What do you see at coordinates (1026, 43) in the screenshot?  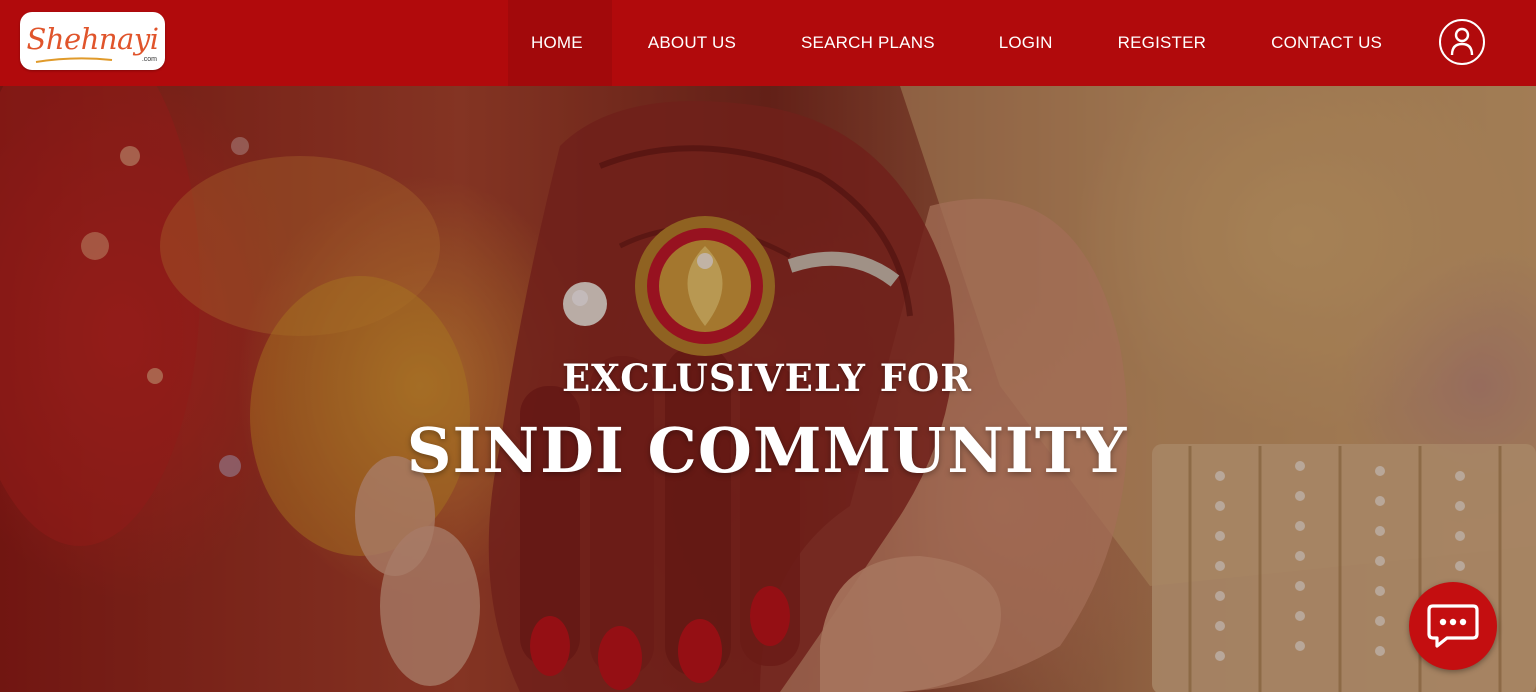 I see `nav-login: LOGIN` at bounding box center [1026, 43].